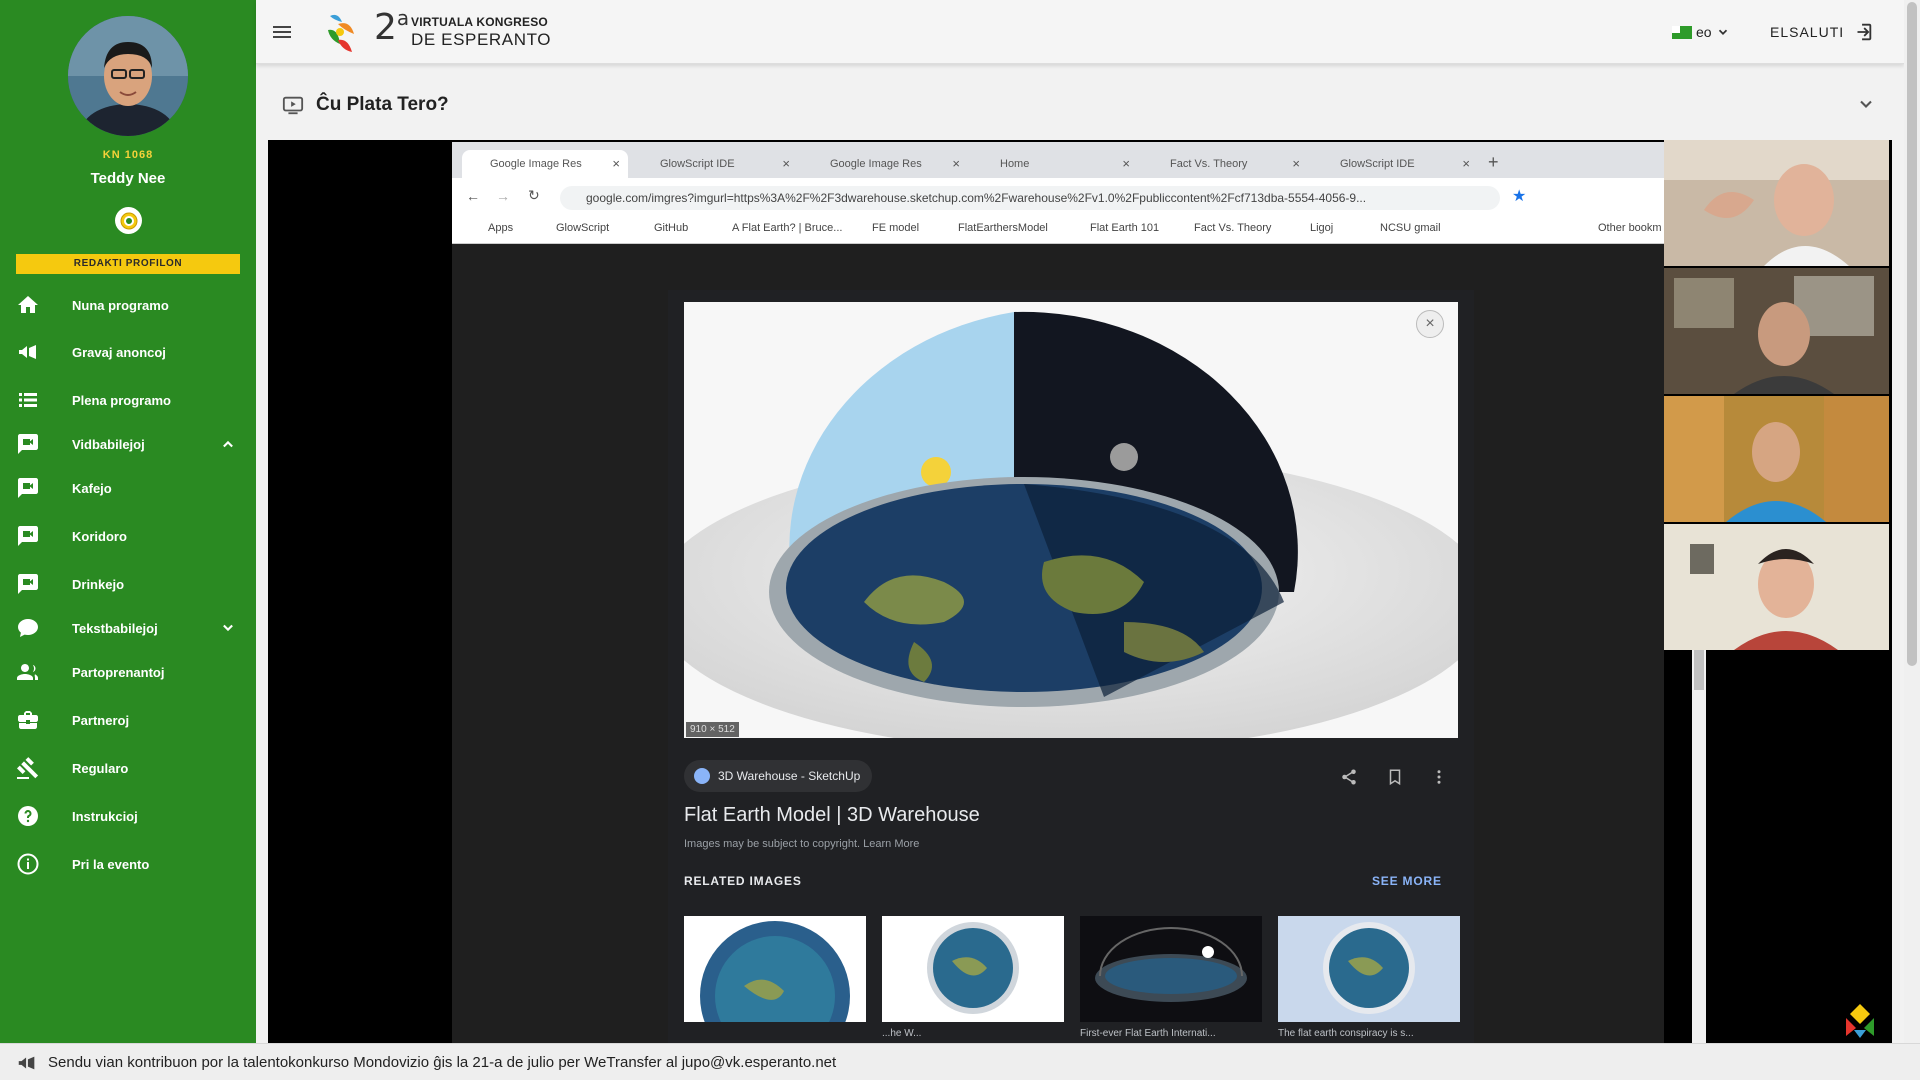  Describe the element at coordinates (403, 18) in the screenshot. I see `logo-superscript: a` at that location.